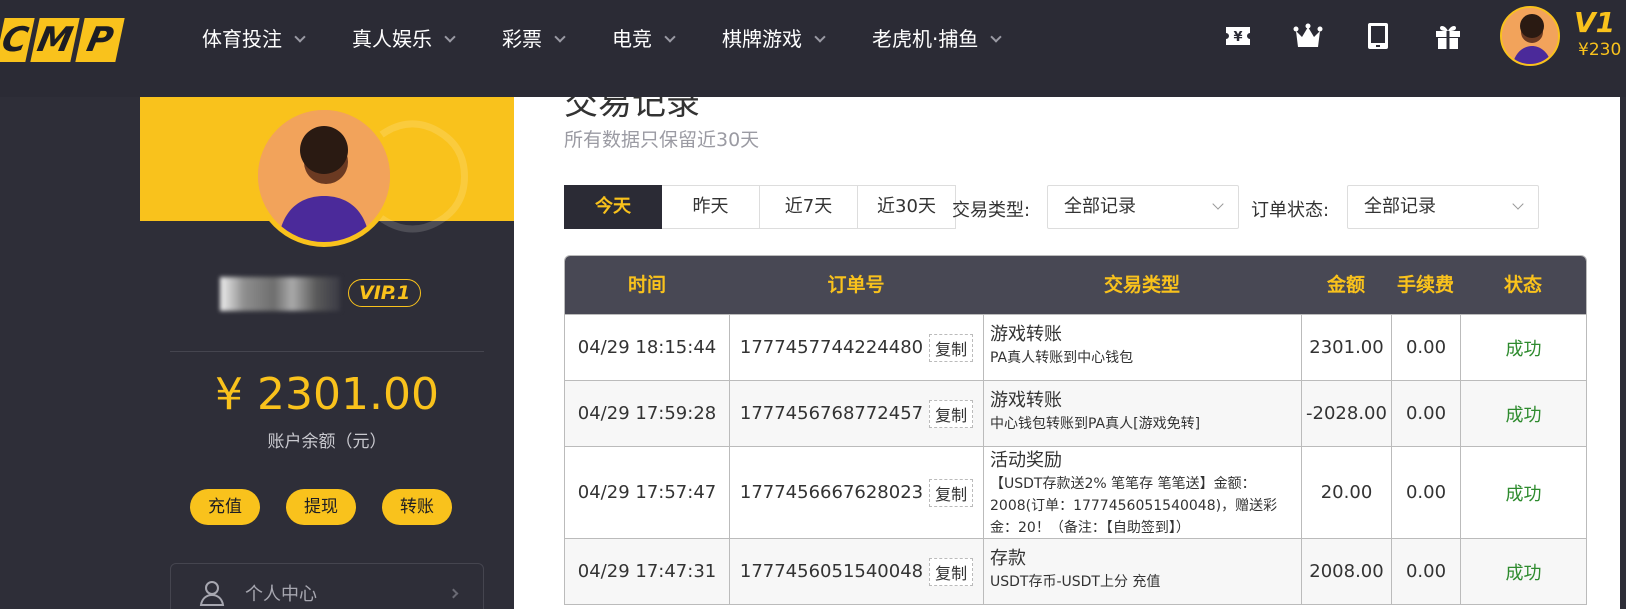 The height and width of the screenshot is (609, 1626). What do you see at coordinates (1142, 571) in the screenshot?
I see `cell-type: 存款 USDT存币-USDT上分 充值` at bounding box center [1142, 571].